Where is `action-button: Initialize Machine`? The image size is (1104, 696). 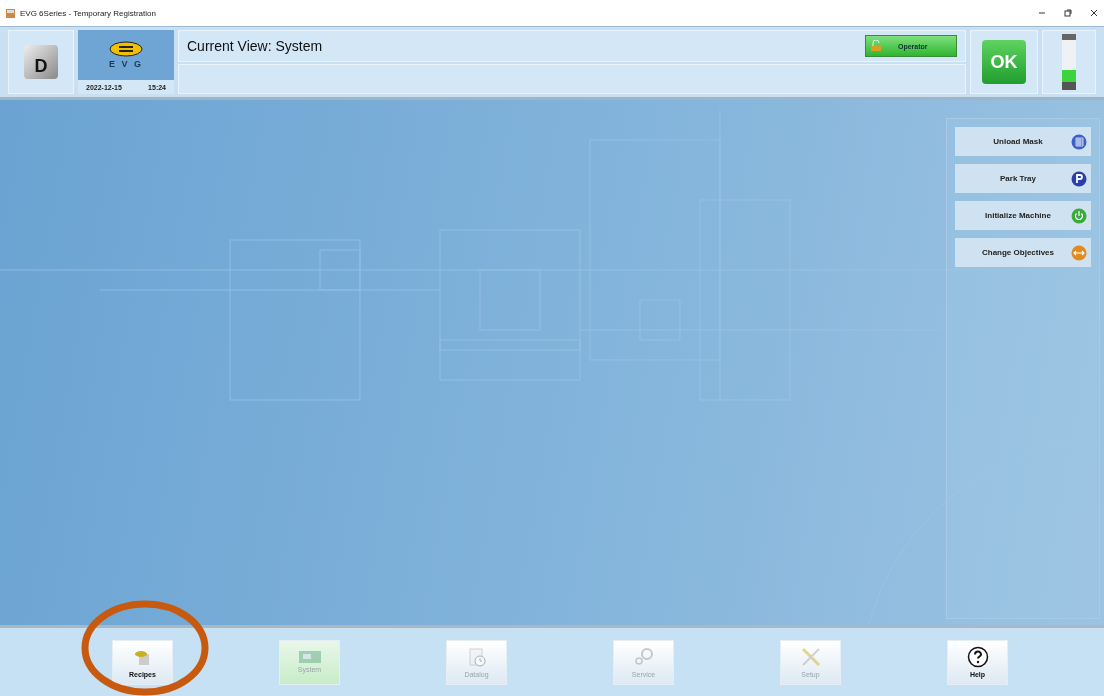 action-button: Initialize Machine is located at coordinates (1023, 215).